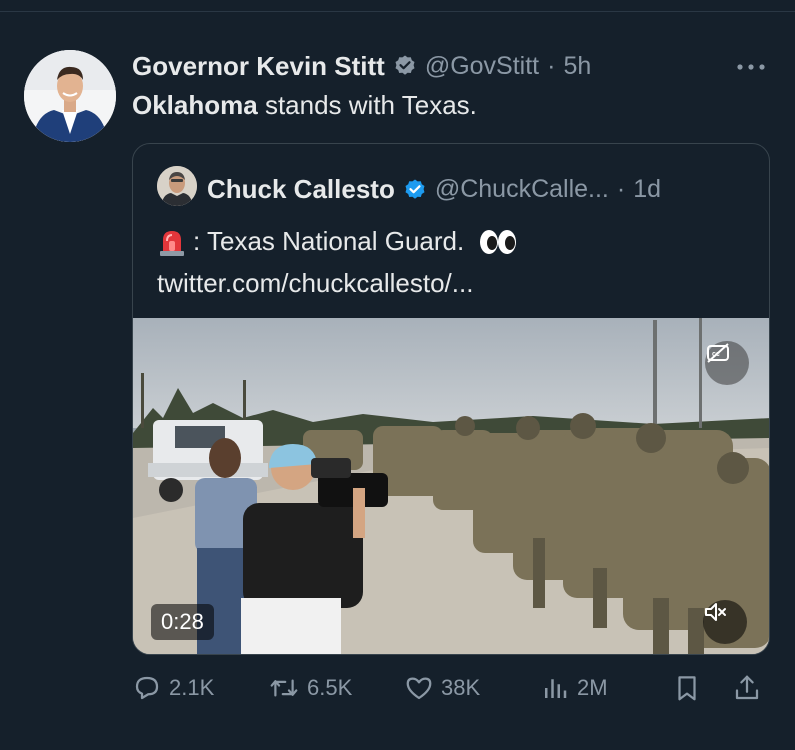  I want to click on tweet-action-bar: 2.1K 6.5K 38K 2M, so click(452, 688).